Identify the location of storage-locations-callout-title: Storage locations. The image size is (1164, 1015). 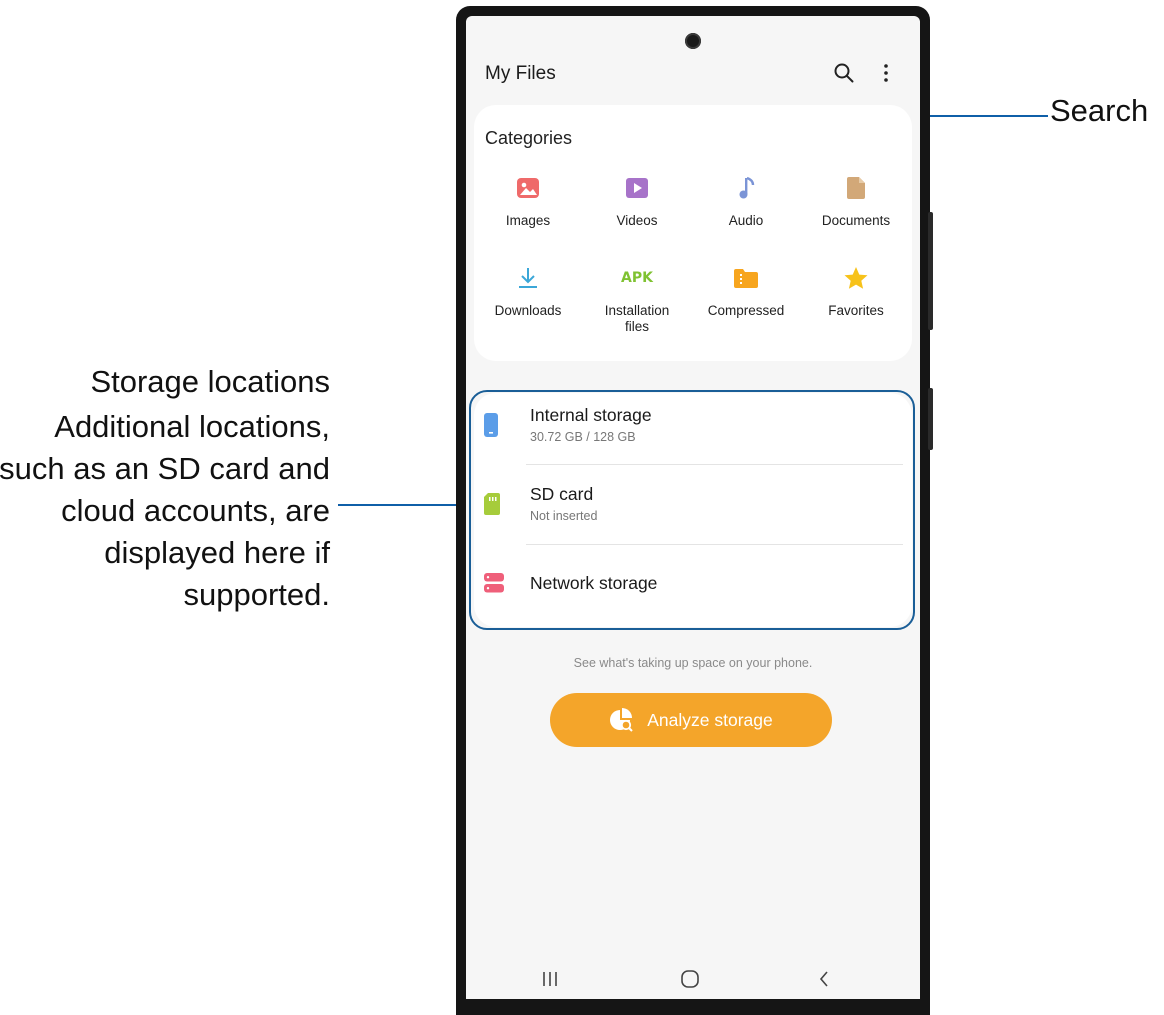
(210, 381).